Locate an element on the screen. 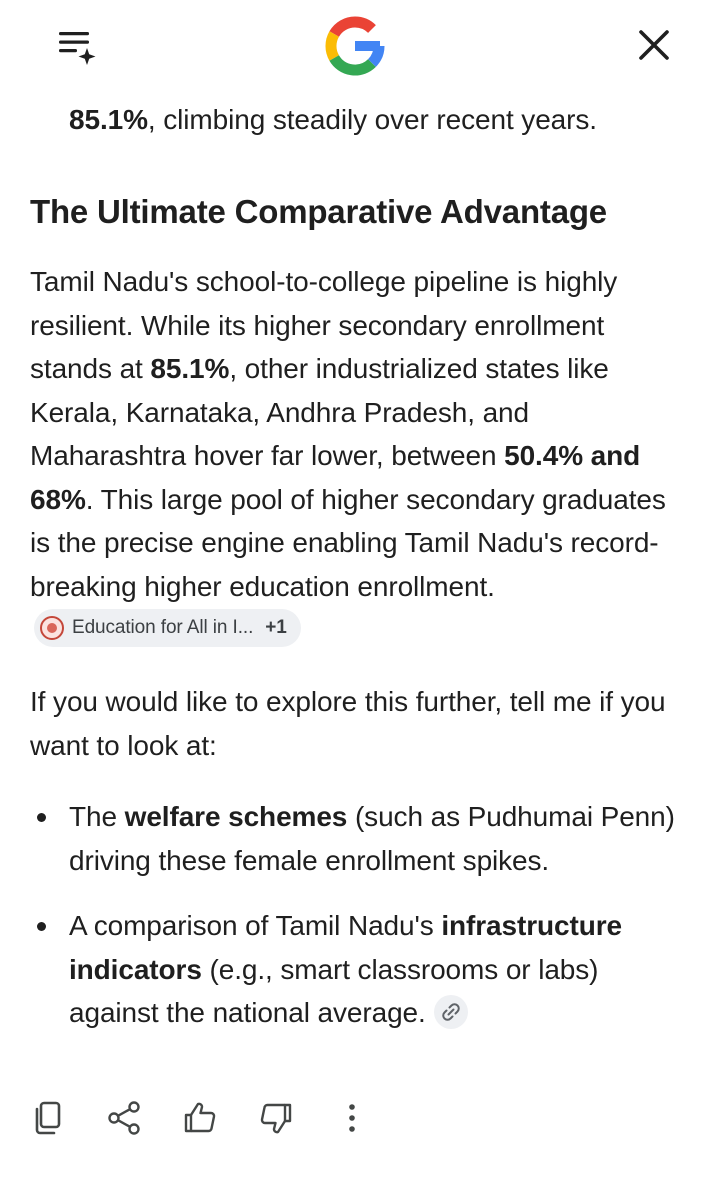  link-icon is located at coordinates (450, 1011).